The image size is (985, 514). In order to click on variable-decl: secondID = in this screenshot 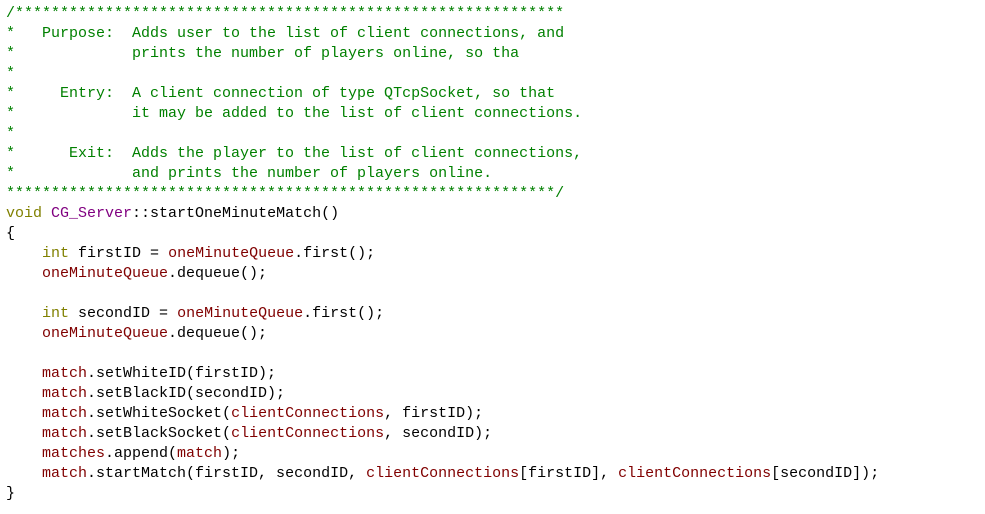, I will do `click(123, 313)`.